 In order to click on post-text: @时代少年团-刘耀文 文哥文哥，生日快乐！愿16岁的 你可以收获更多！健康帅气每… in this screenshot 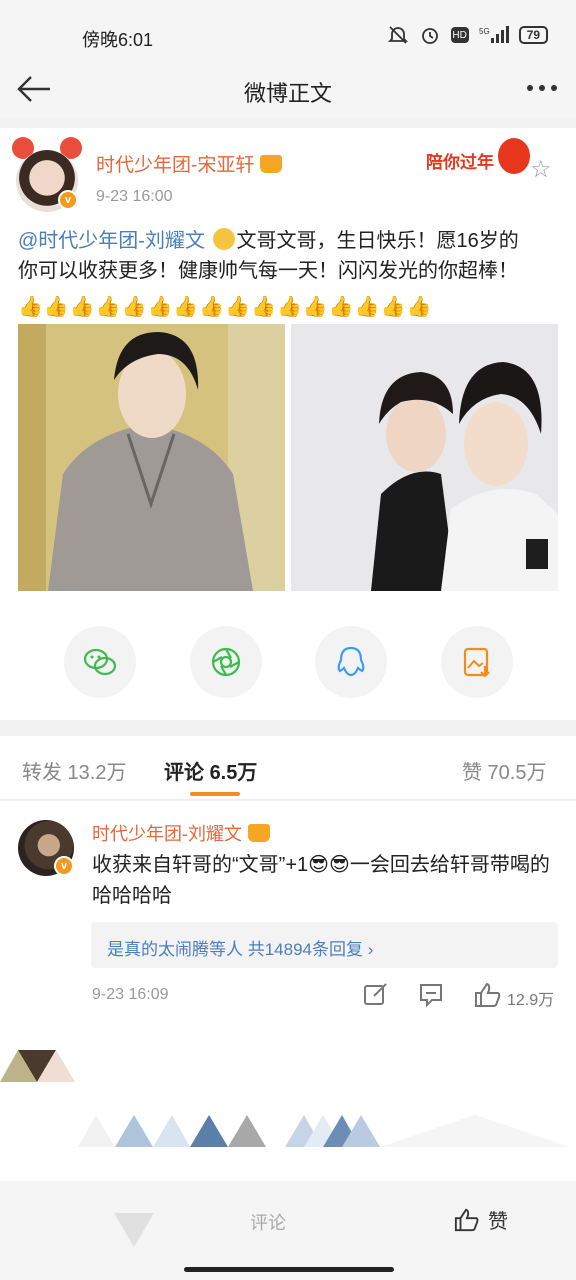, I will do `click(290, 256)`.